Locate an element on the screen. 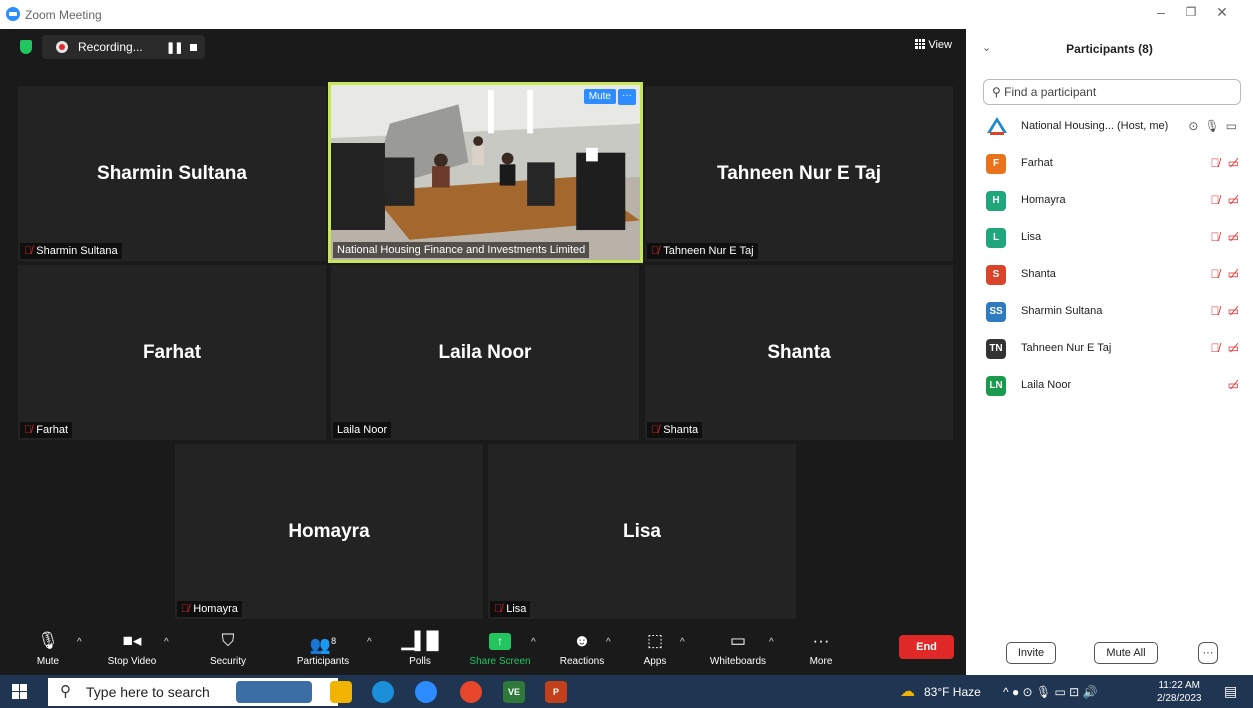 This screenshot has width=1253, height=708. tile-display-name: Shanta is located at coordinates (799, 352).